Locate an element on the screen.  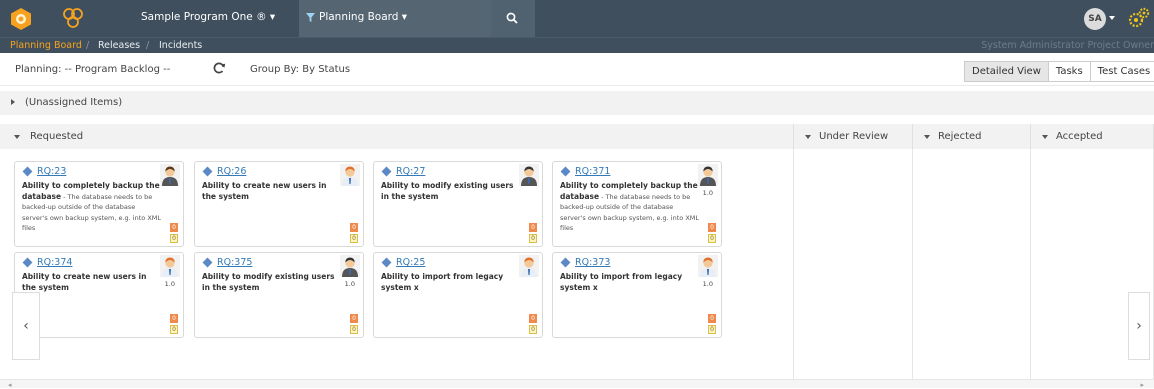
user-avatar: SA is located at coordinates (1095, 19).